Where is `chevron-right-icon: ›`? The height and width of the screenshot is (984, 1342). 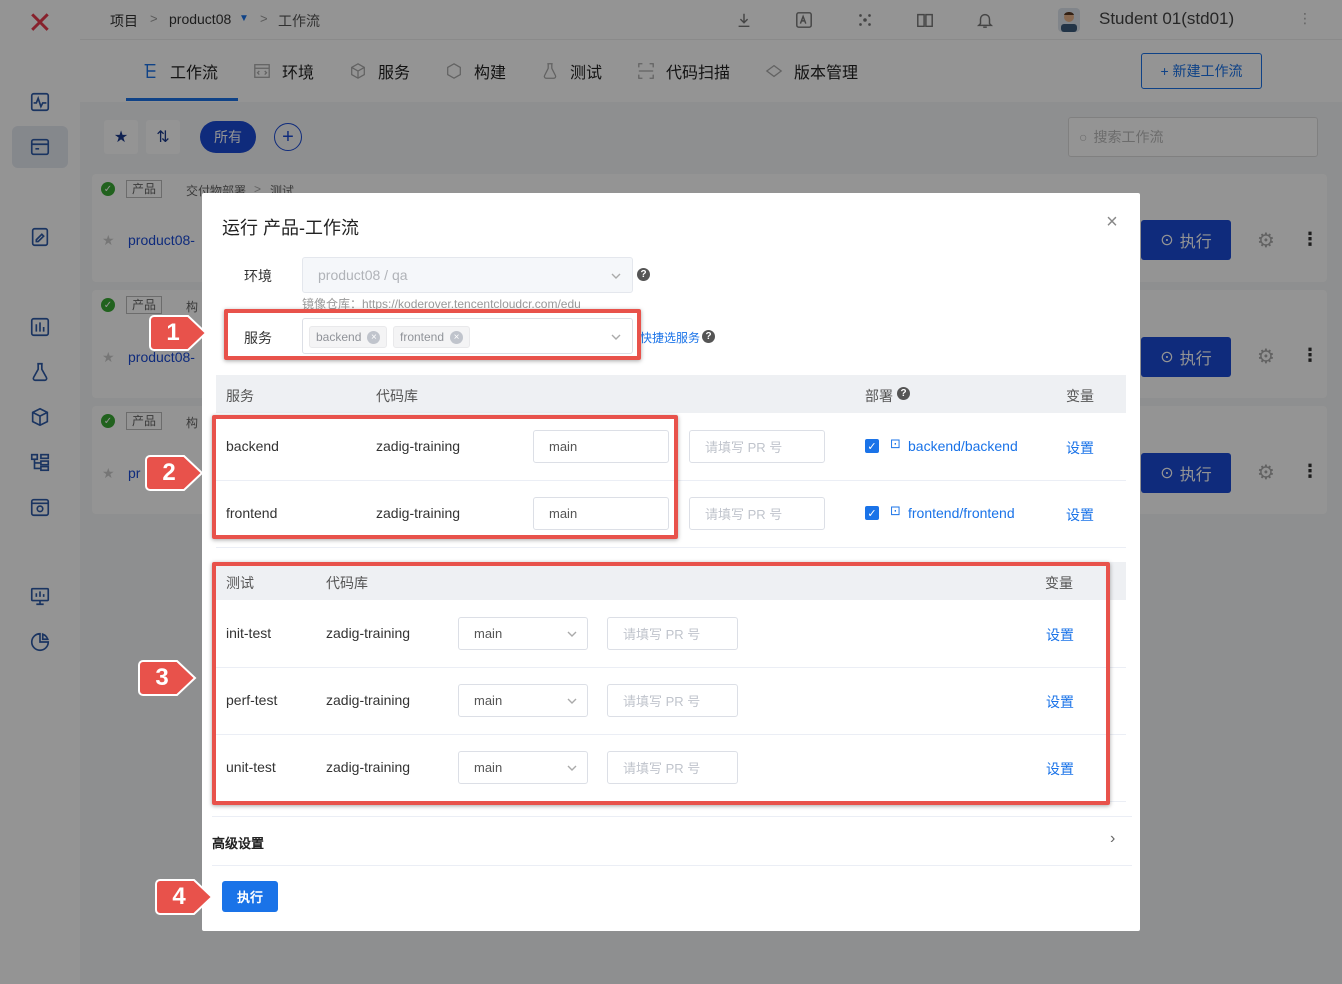
chevron-right-icon: › is located at coordinates (1113, 838).